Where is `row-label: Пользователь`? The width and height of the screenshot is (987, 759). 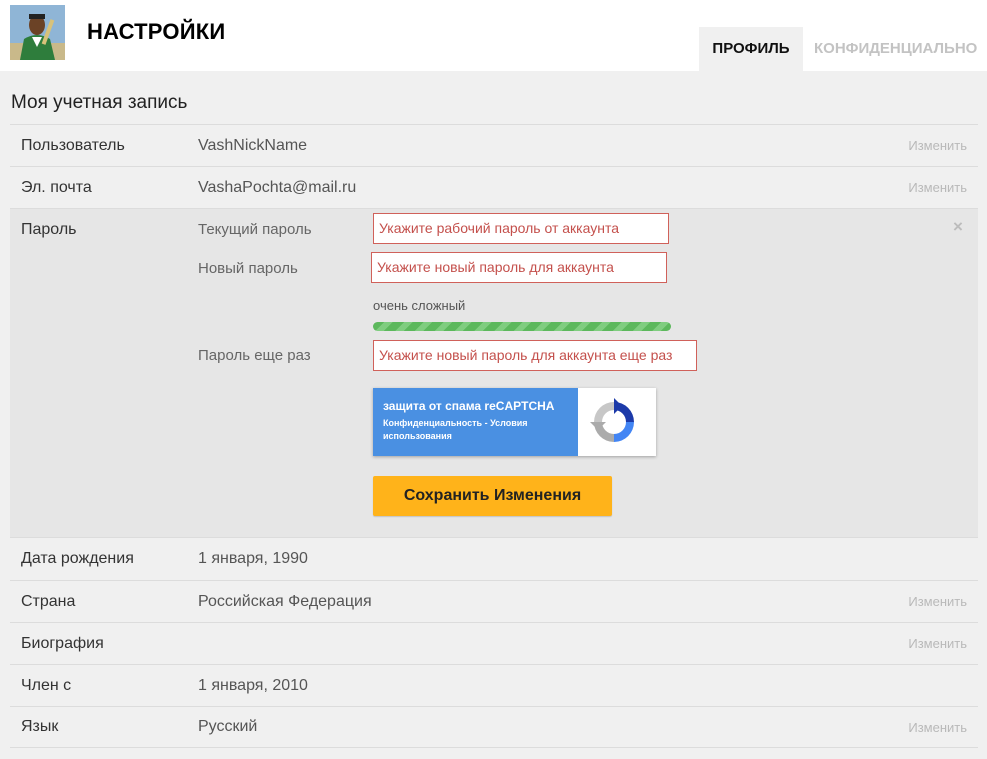
row-label: Пользователь is located at coordinates (73, 145).